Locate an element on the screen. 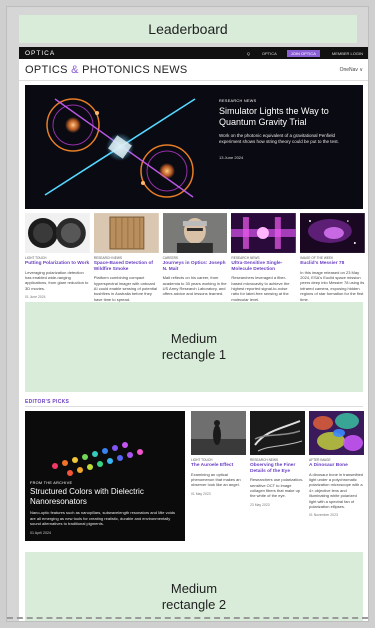 The height and width of the screenshot is (628, 375). card-kicker: IMAGE OF THE WEEK is located at coordinates (317, 258).